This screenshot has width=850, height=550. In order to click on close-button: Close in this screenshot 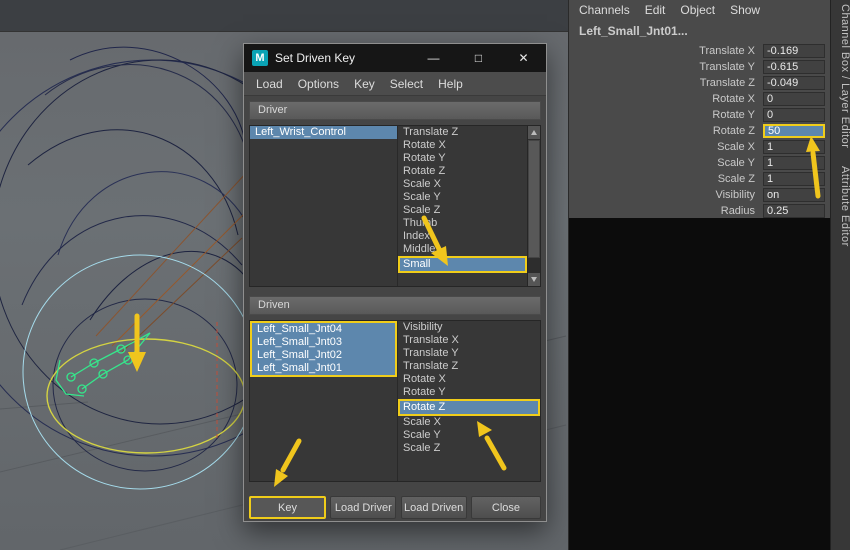, I will do `click(505, 507)`.